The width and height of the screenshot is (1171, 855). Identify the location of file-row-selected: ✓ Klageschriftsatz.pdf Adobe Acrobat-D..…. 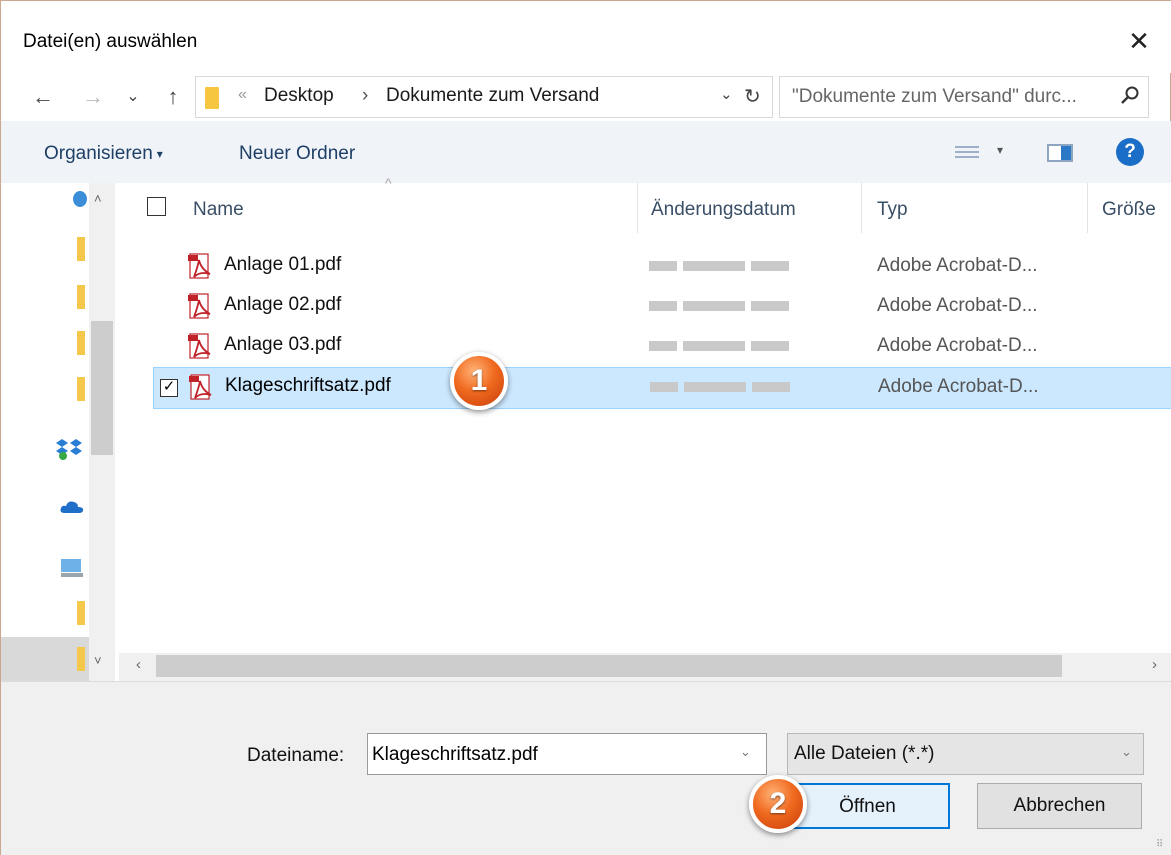
(662, 388).